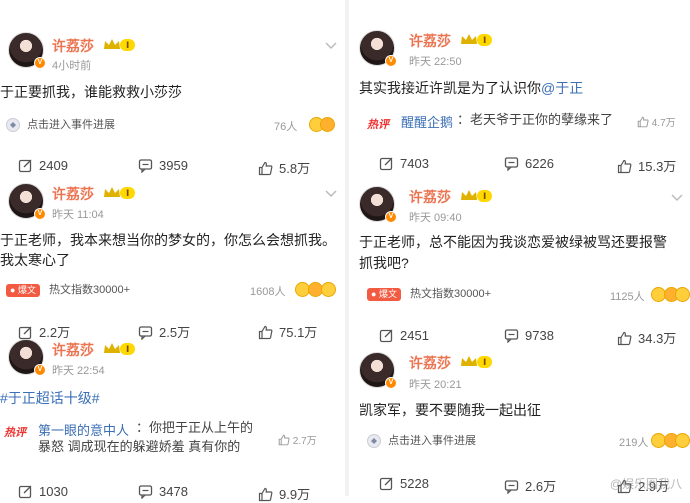 The height and width of the screenshot is (503, 690). What do you see at coordinates (414, 335) in the screenshot?
I see `repost-count: 2451` at bounding box center [414, 335].